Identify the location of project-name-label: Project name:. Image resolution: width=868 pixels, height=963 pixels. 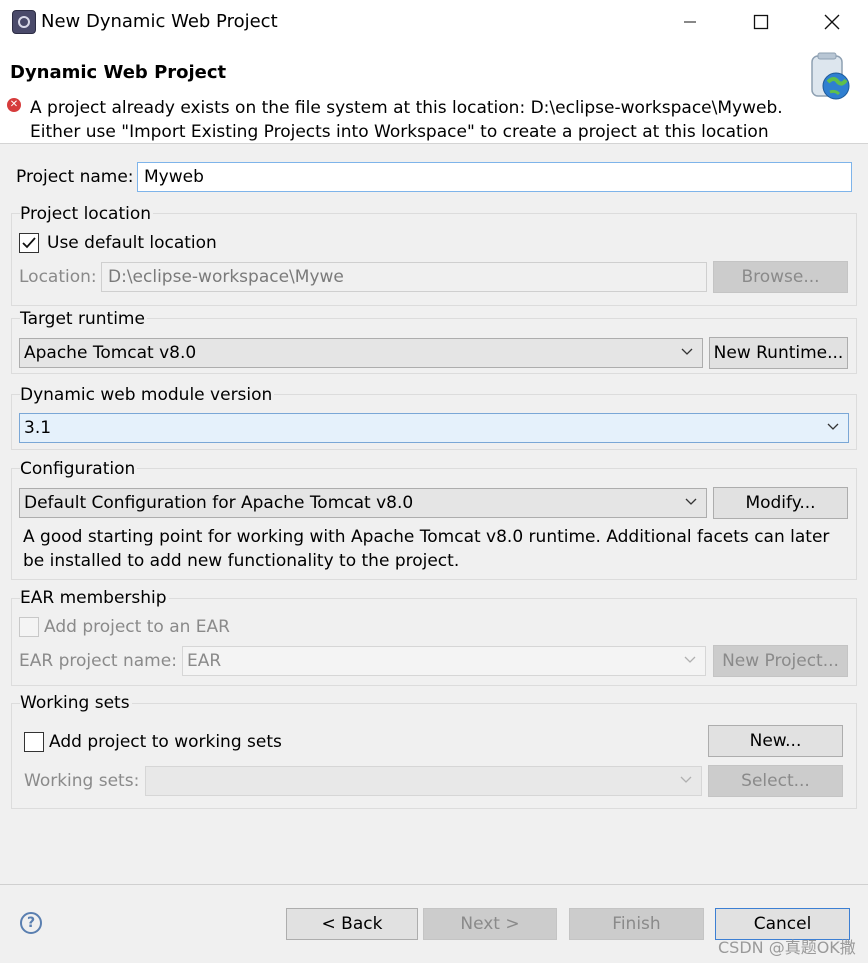
(75, 177).